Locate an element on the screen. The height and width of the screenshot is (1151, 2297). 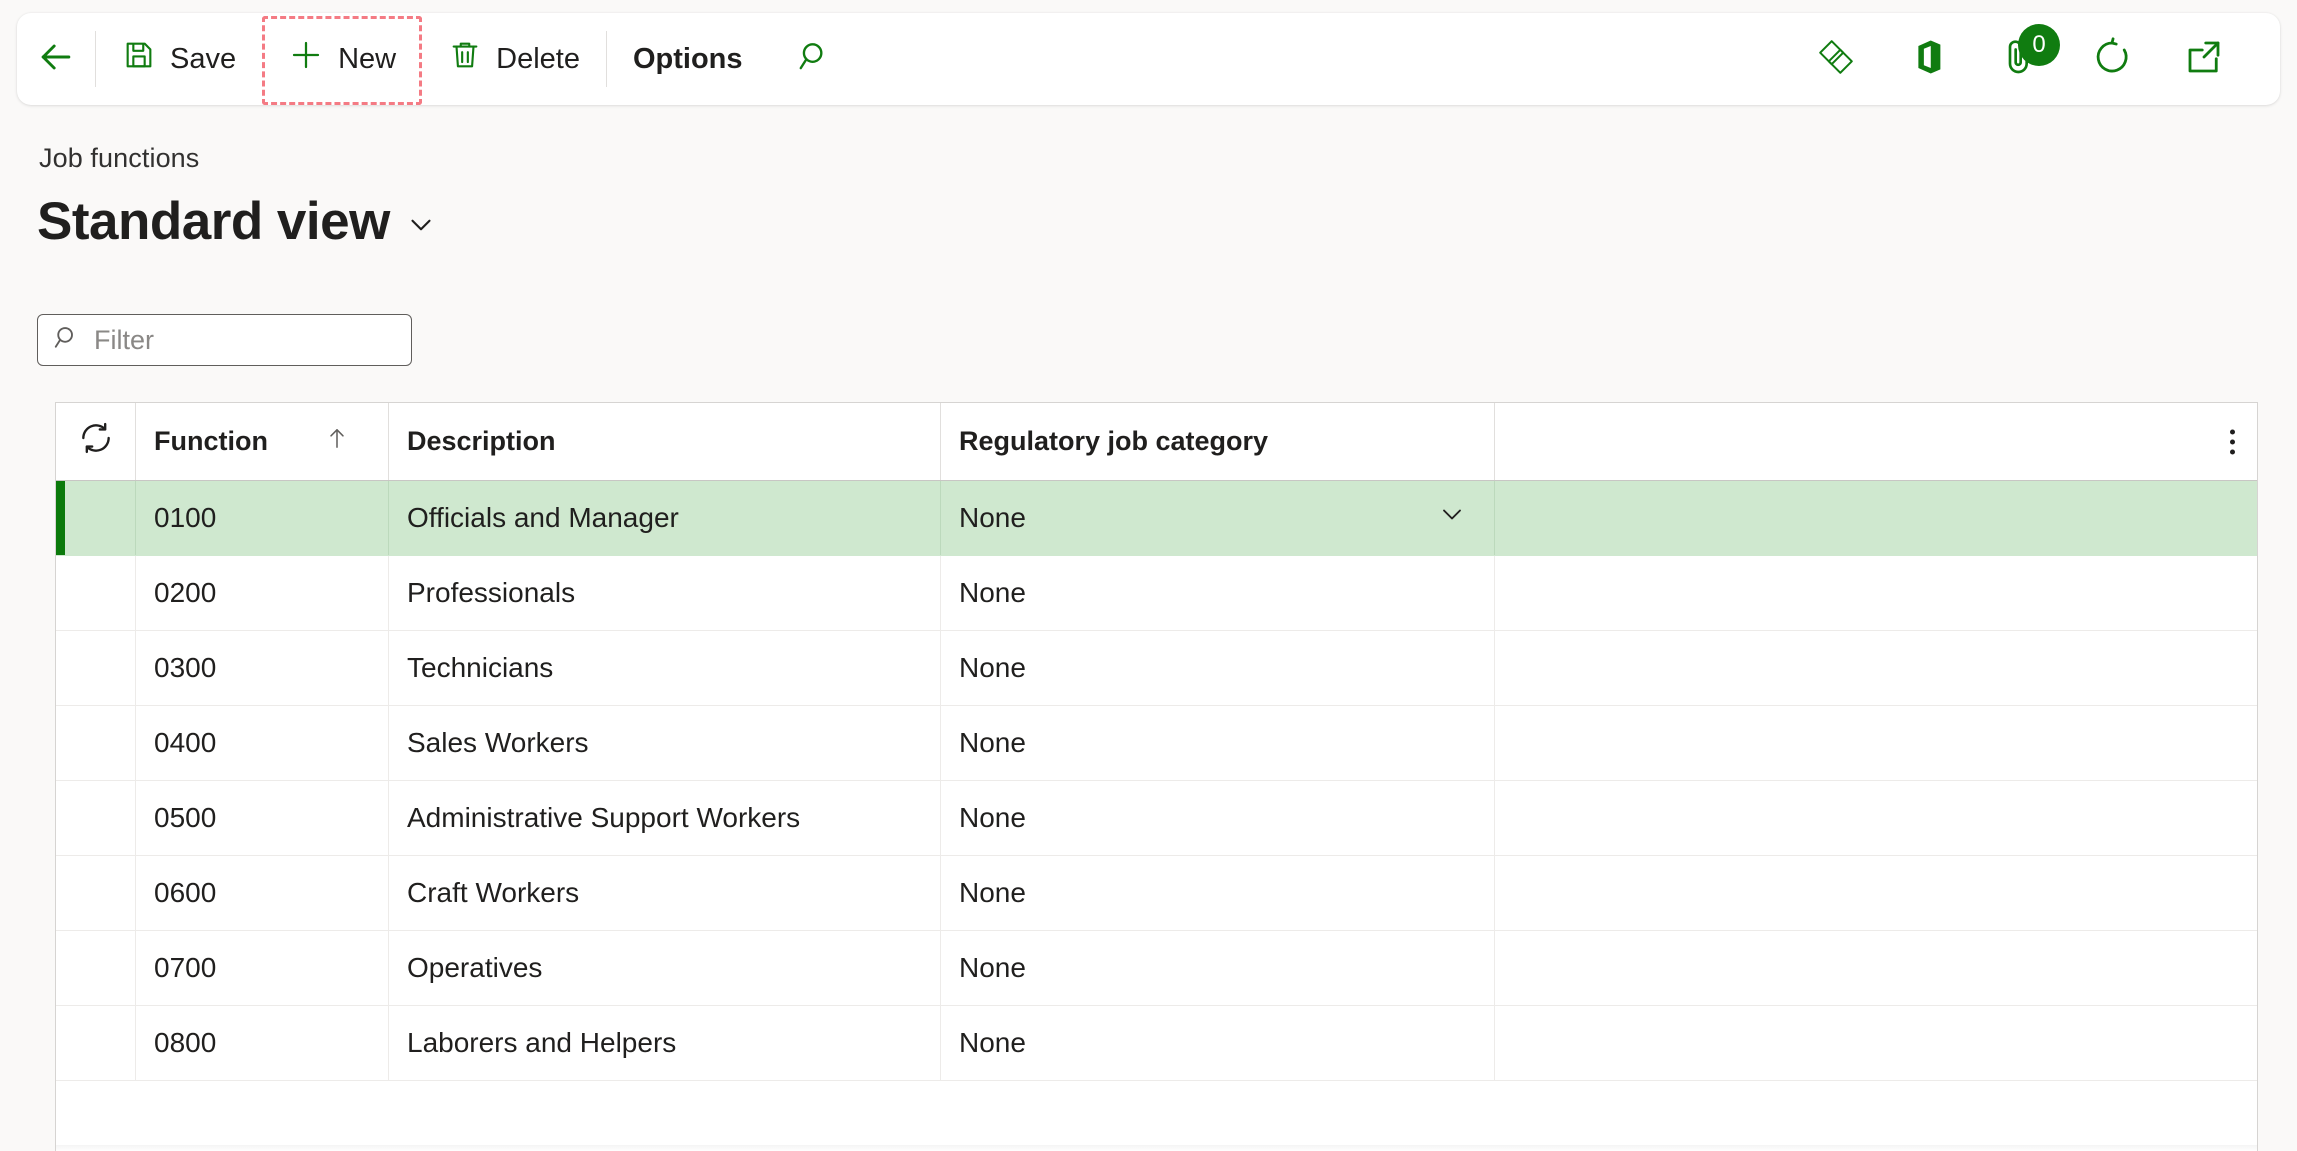
options-button-label: Options is located at coordinates (687, 58).